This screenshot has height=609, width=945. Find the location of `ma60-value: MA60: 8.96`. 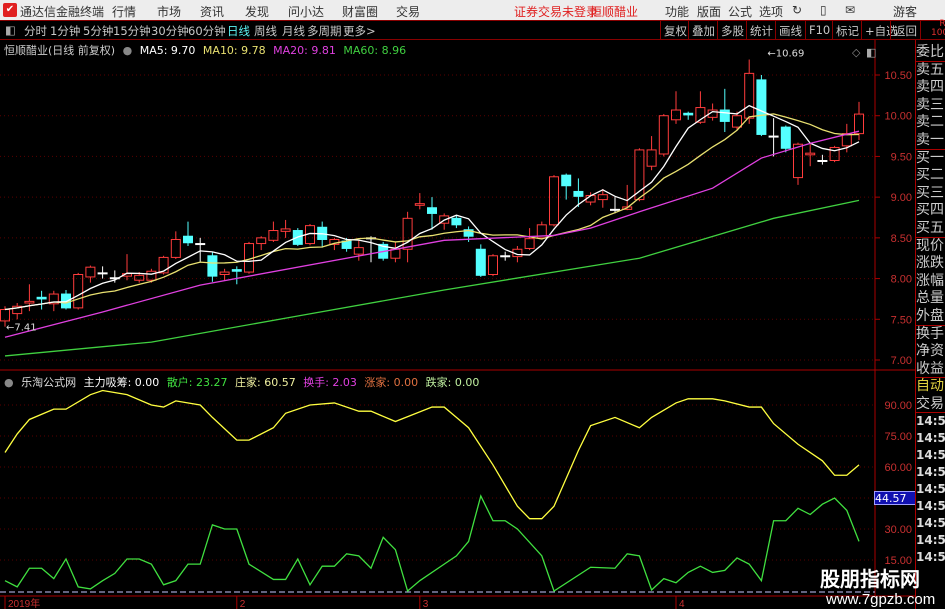

ma60-value: MA60: 8.96 is located at coordinates (375, 50).